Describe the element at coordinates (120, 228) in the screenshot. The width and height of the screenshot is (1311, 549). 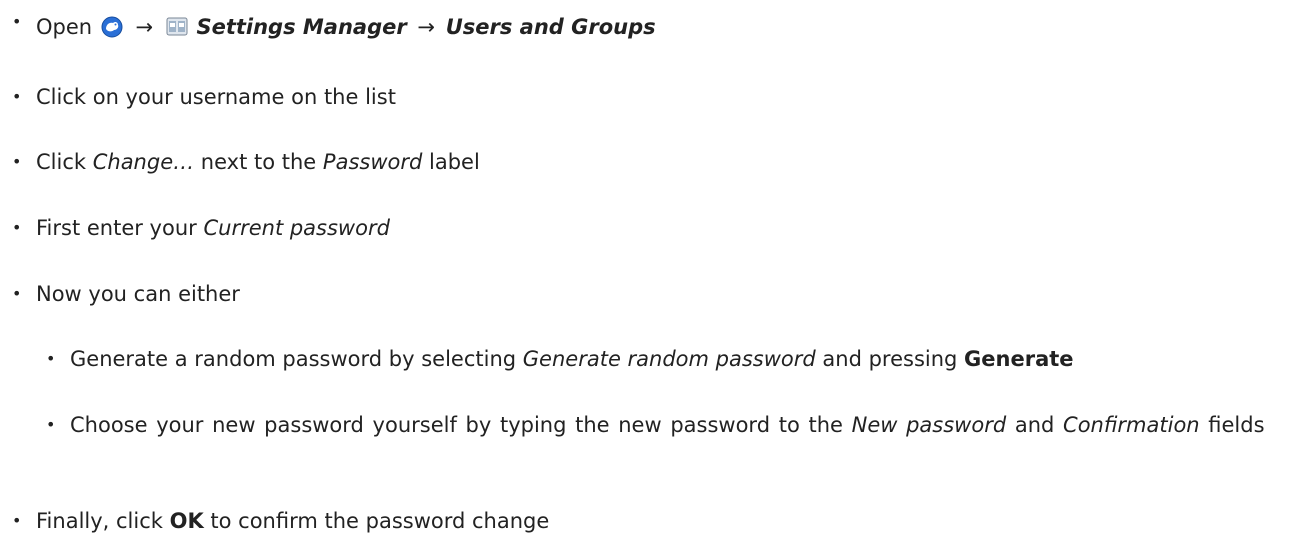
I see `text-fragment: First enter your` at that location.